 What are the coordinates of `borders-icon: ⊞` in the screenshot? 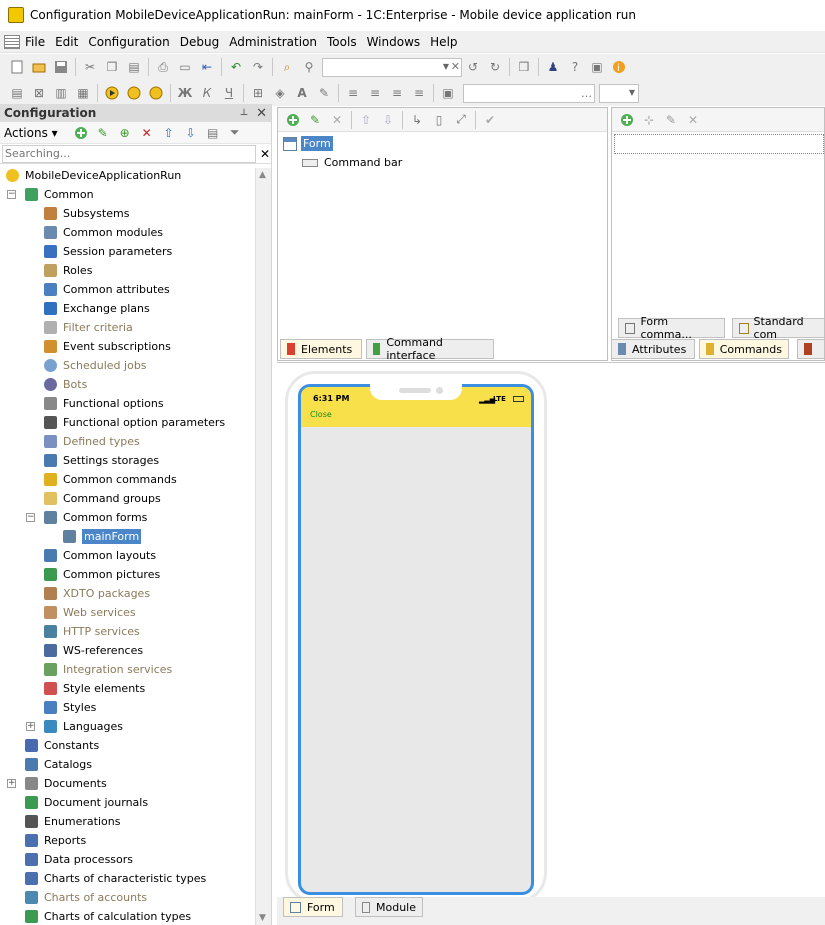 It's located at (258, 93).